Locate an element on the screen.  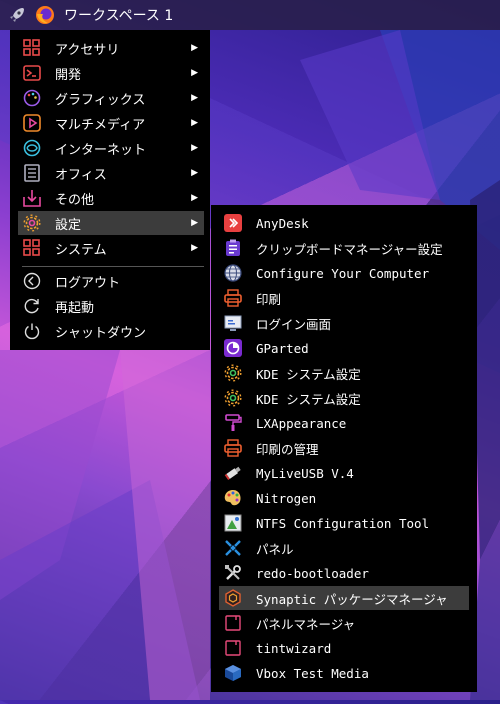
menu-item-internet: インターネット ▶ is located at coordinates (111, 148).